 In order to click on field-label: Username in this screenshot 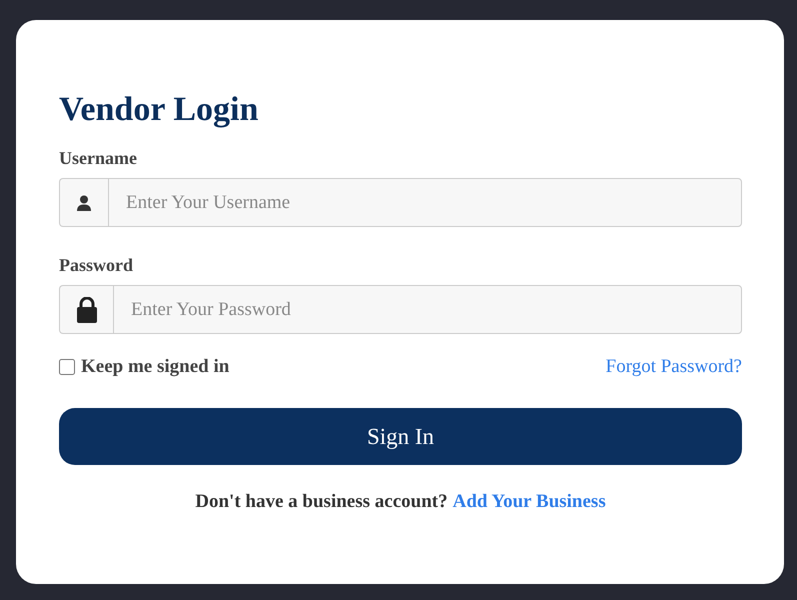, I will do `click(98, 158)`.